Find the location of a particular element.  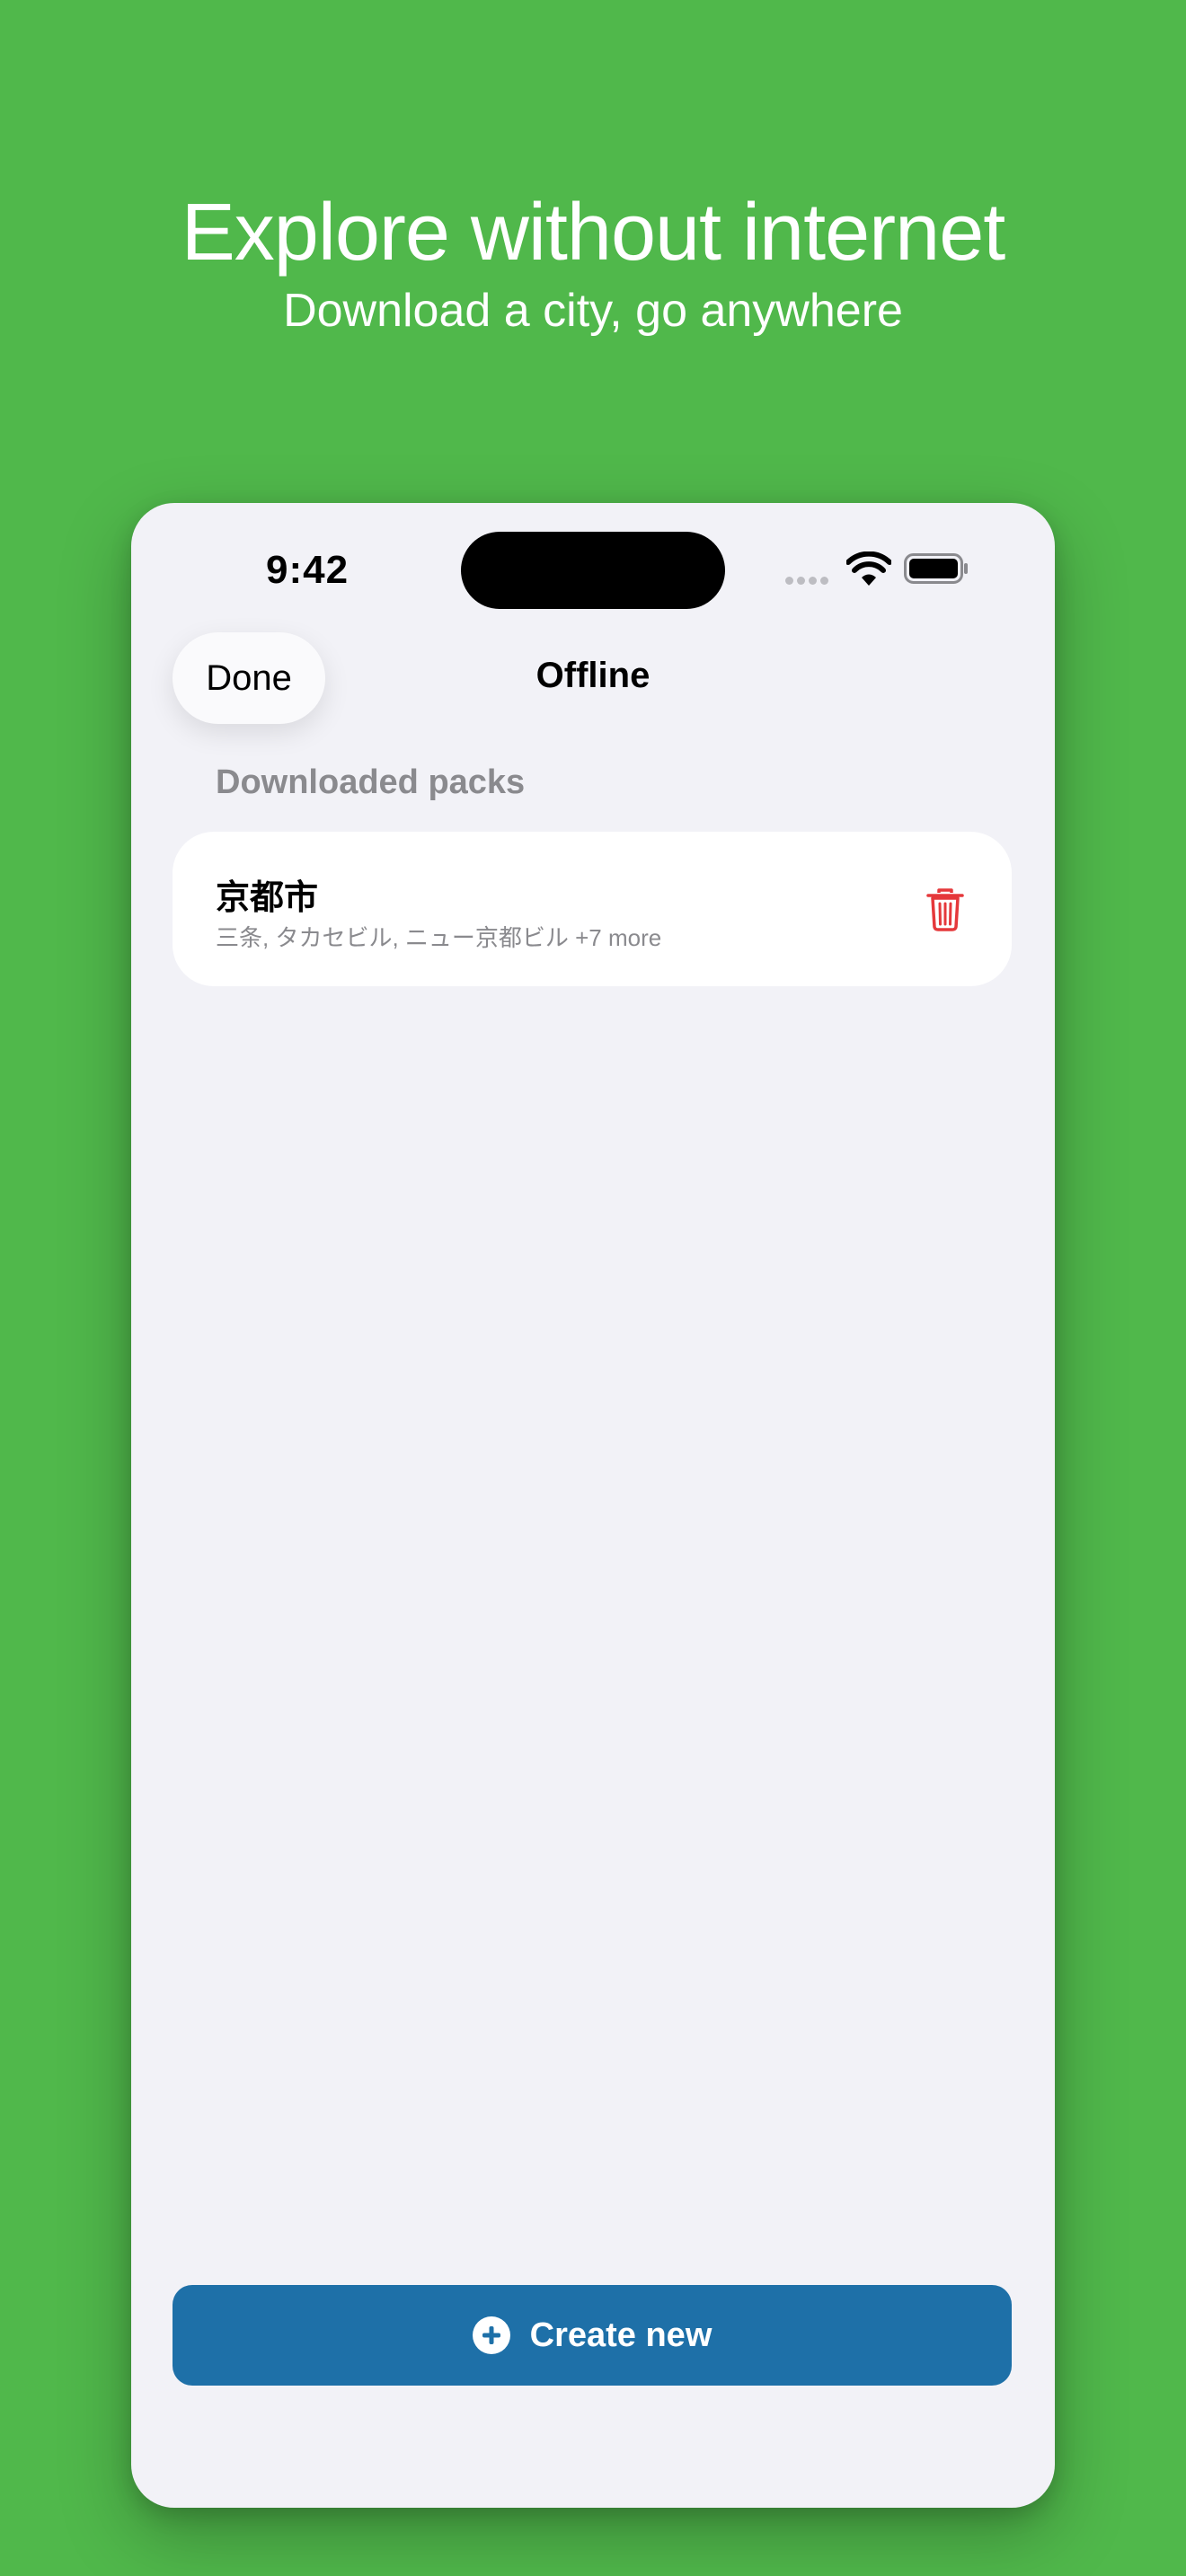

promo-title: Explore without internet is located at coordinates (593, 233).